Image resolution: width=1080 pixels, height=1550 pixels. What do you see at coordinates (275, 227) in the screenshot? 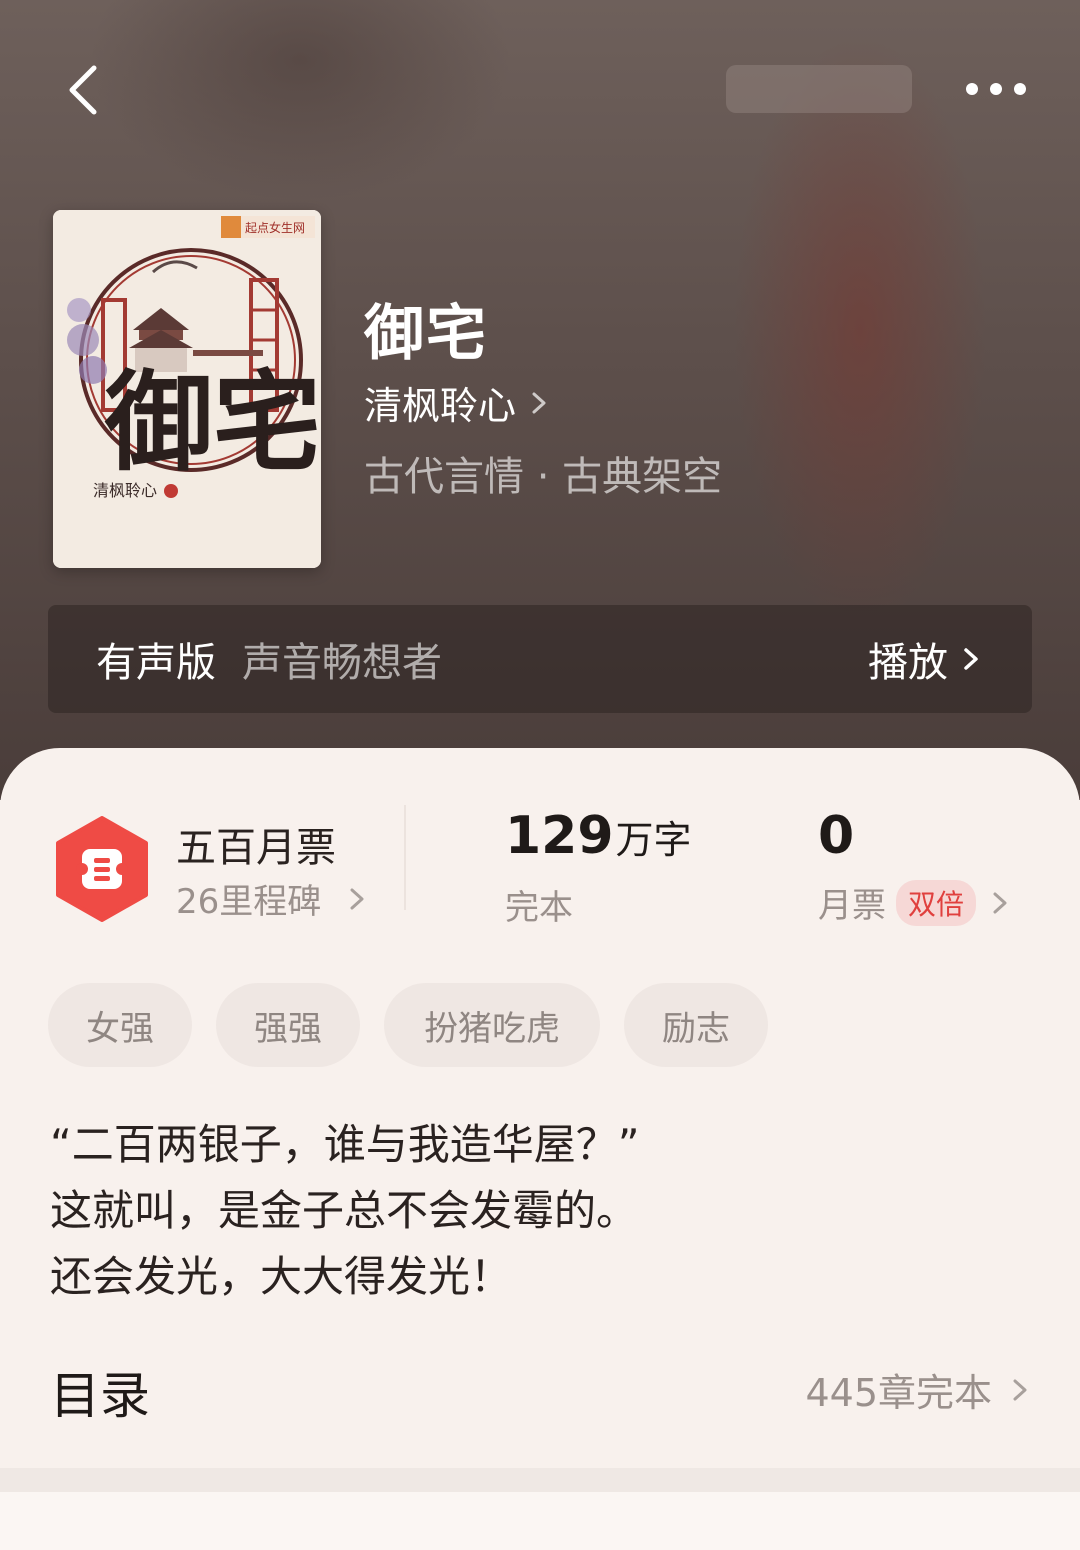
I see `cover-brand: 起点女生网` at bounding box center [275, 227].